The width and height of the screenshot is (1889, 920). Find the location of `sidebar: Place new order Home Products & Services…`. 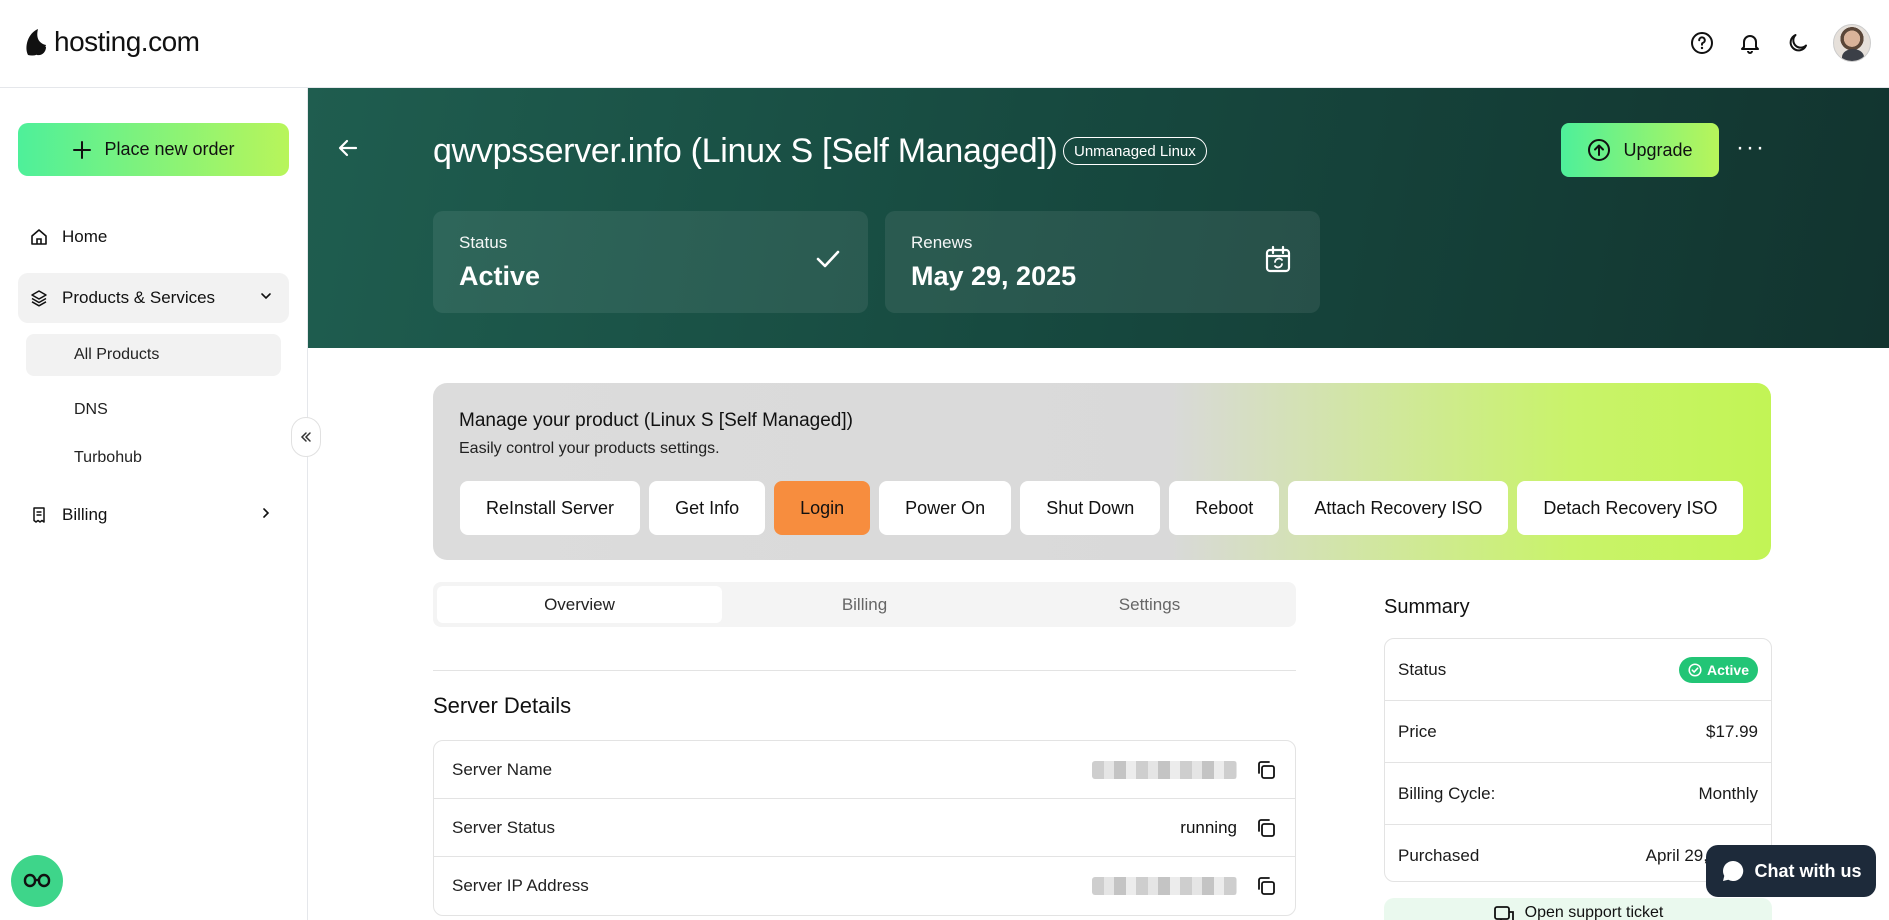

sidebar: Place new order Home Products & Services… is located at coordinates (154, 504).